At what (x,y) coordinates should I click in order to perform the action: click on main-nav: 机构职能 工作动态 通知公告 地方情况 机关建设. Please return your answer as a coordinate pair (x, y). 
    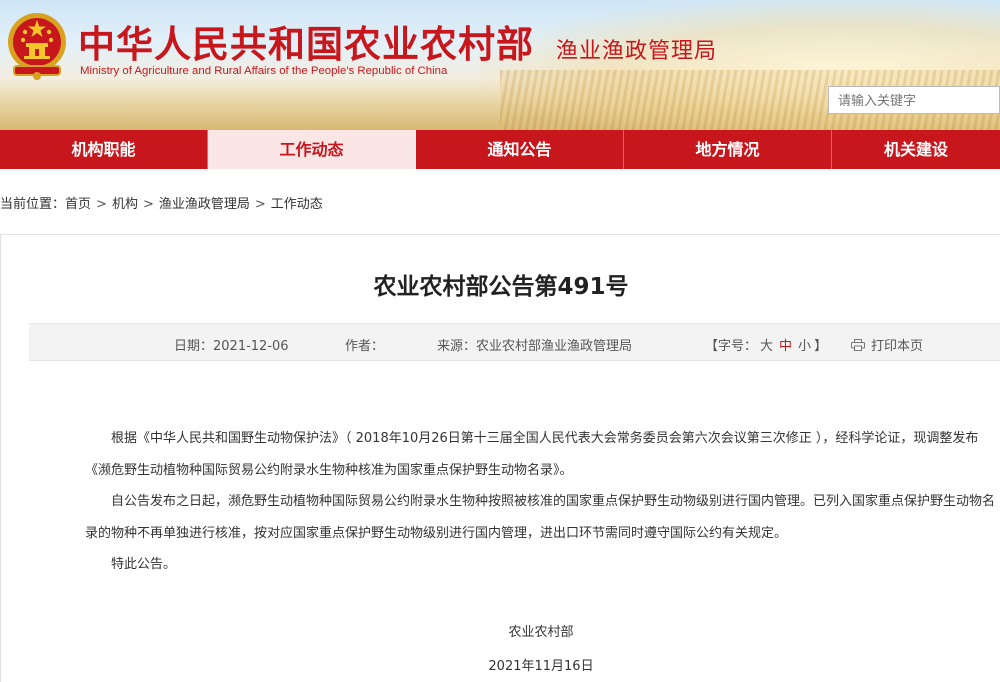
    Looking at the image, I should click on (500, 149).